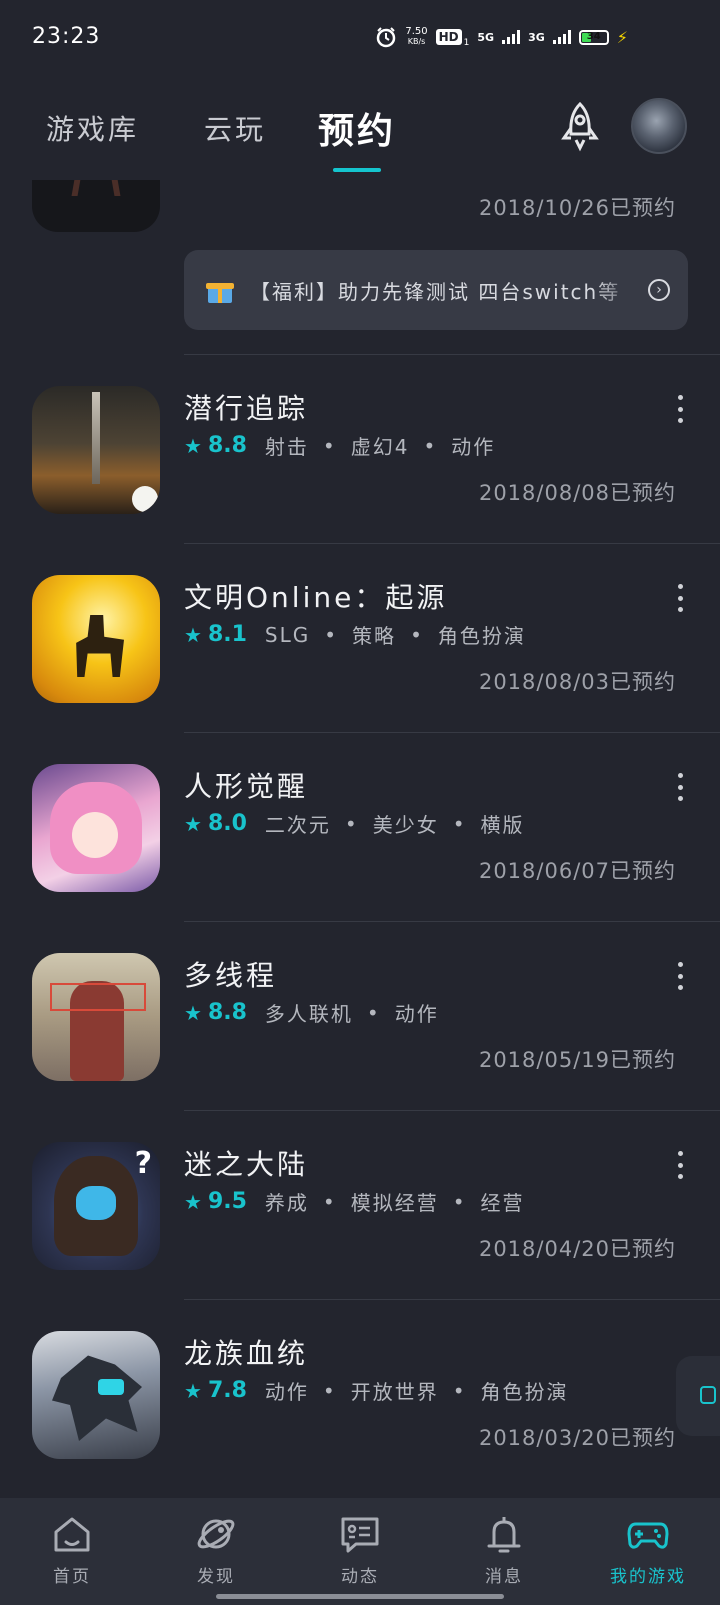 The width and height of the screenshot is (720, 1605). Describe the element at coordinates (216, 1549) in the screenshot. I see `nav-discover: 发现` at that location.